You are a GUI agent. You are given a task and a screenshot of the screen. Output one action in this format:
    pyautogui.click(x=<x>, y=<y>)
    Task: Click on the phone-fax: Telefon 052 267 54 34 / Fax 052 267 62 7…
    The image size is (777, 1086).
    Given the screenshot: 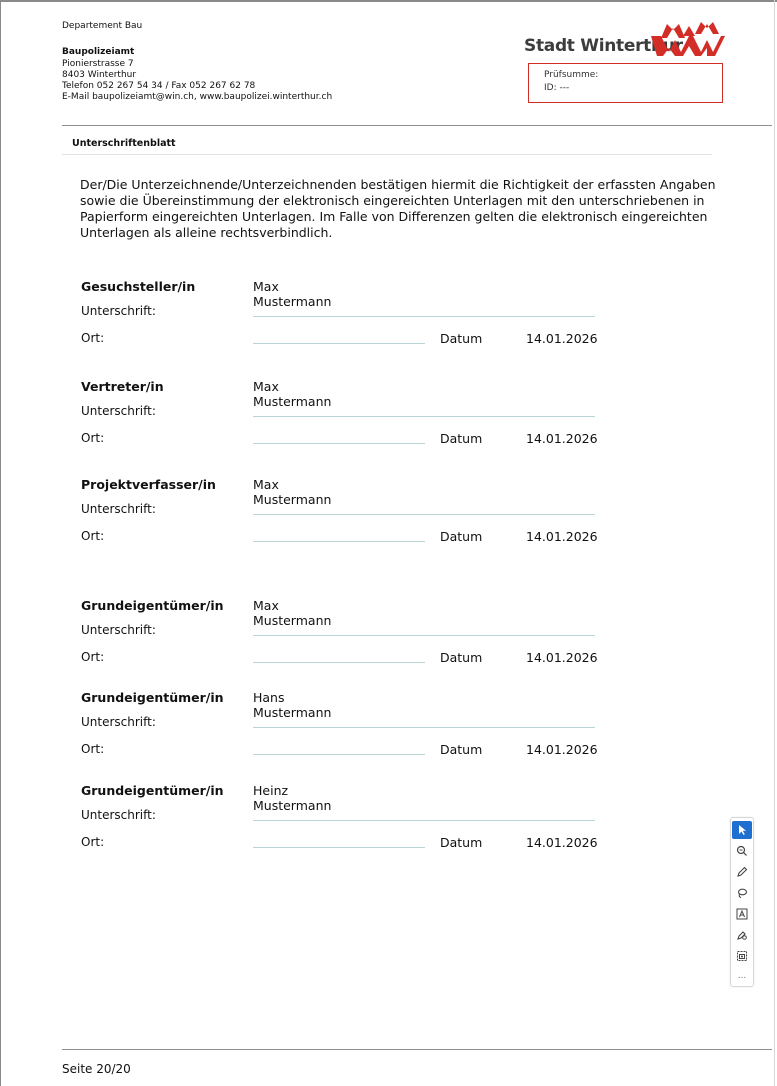 What is the action you would take?
    pyautogui.click(x=159, y=86)
    